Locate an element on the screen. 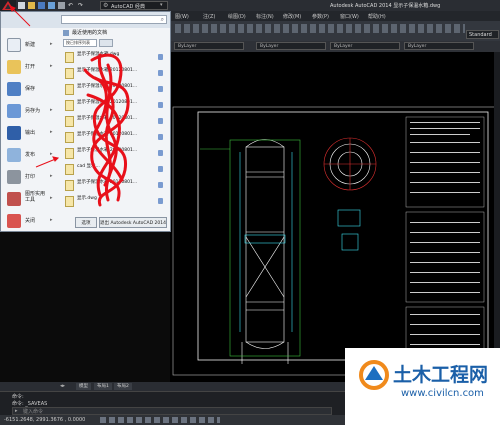  tab-layout1: 布局1 is located at coordinates (103, 386).